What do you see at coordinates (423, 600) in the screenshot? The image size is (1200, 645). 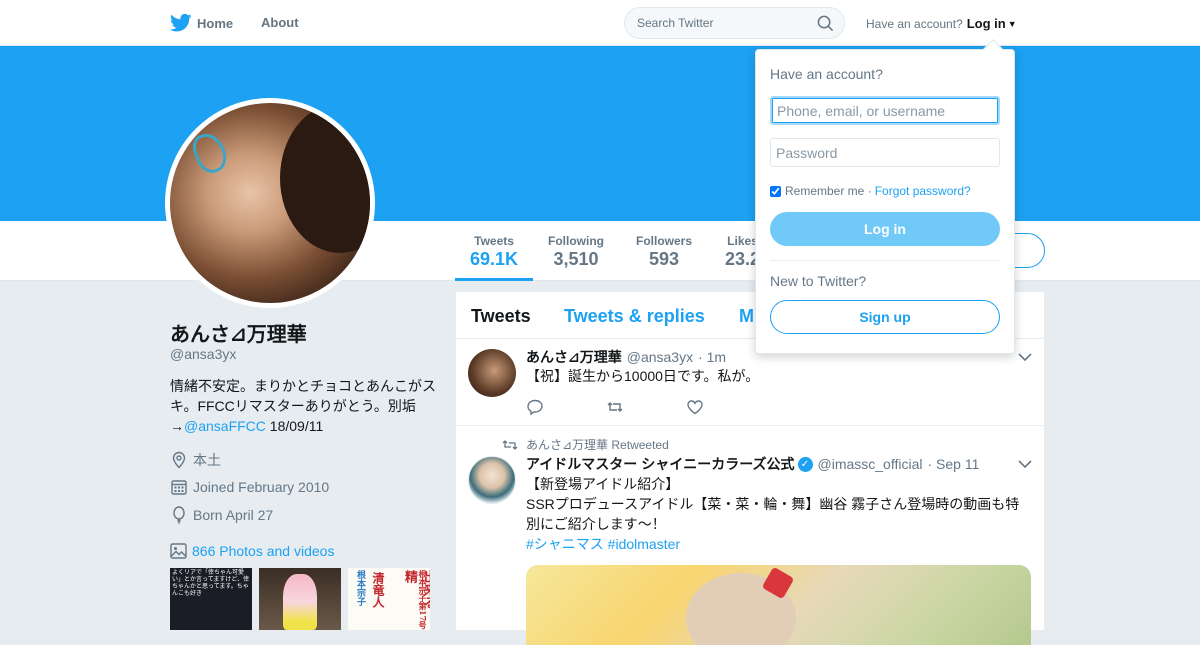 I see `thumbnail-3-text-d: 根本宗子第17号` at bounding box center [423, 600].